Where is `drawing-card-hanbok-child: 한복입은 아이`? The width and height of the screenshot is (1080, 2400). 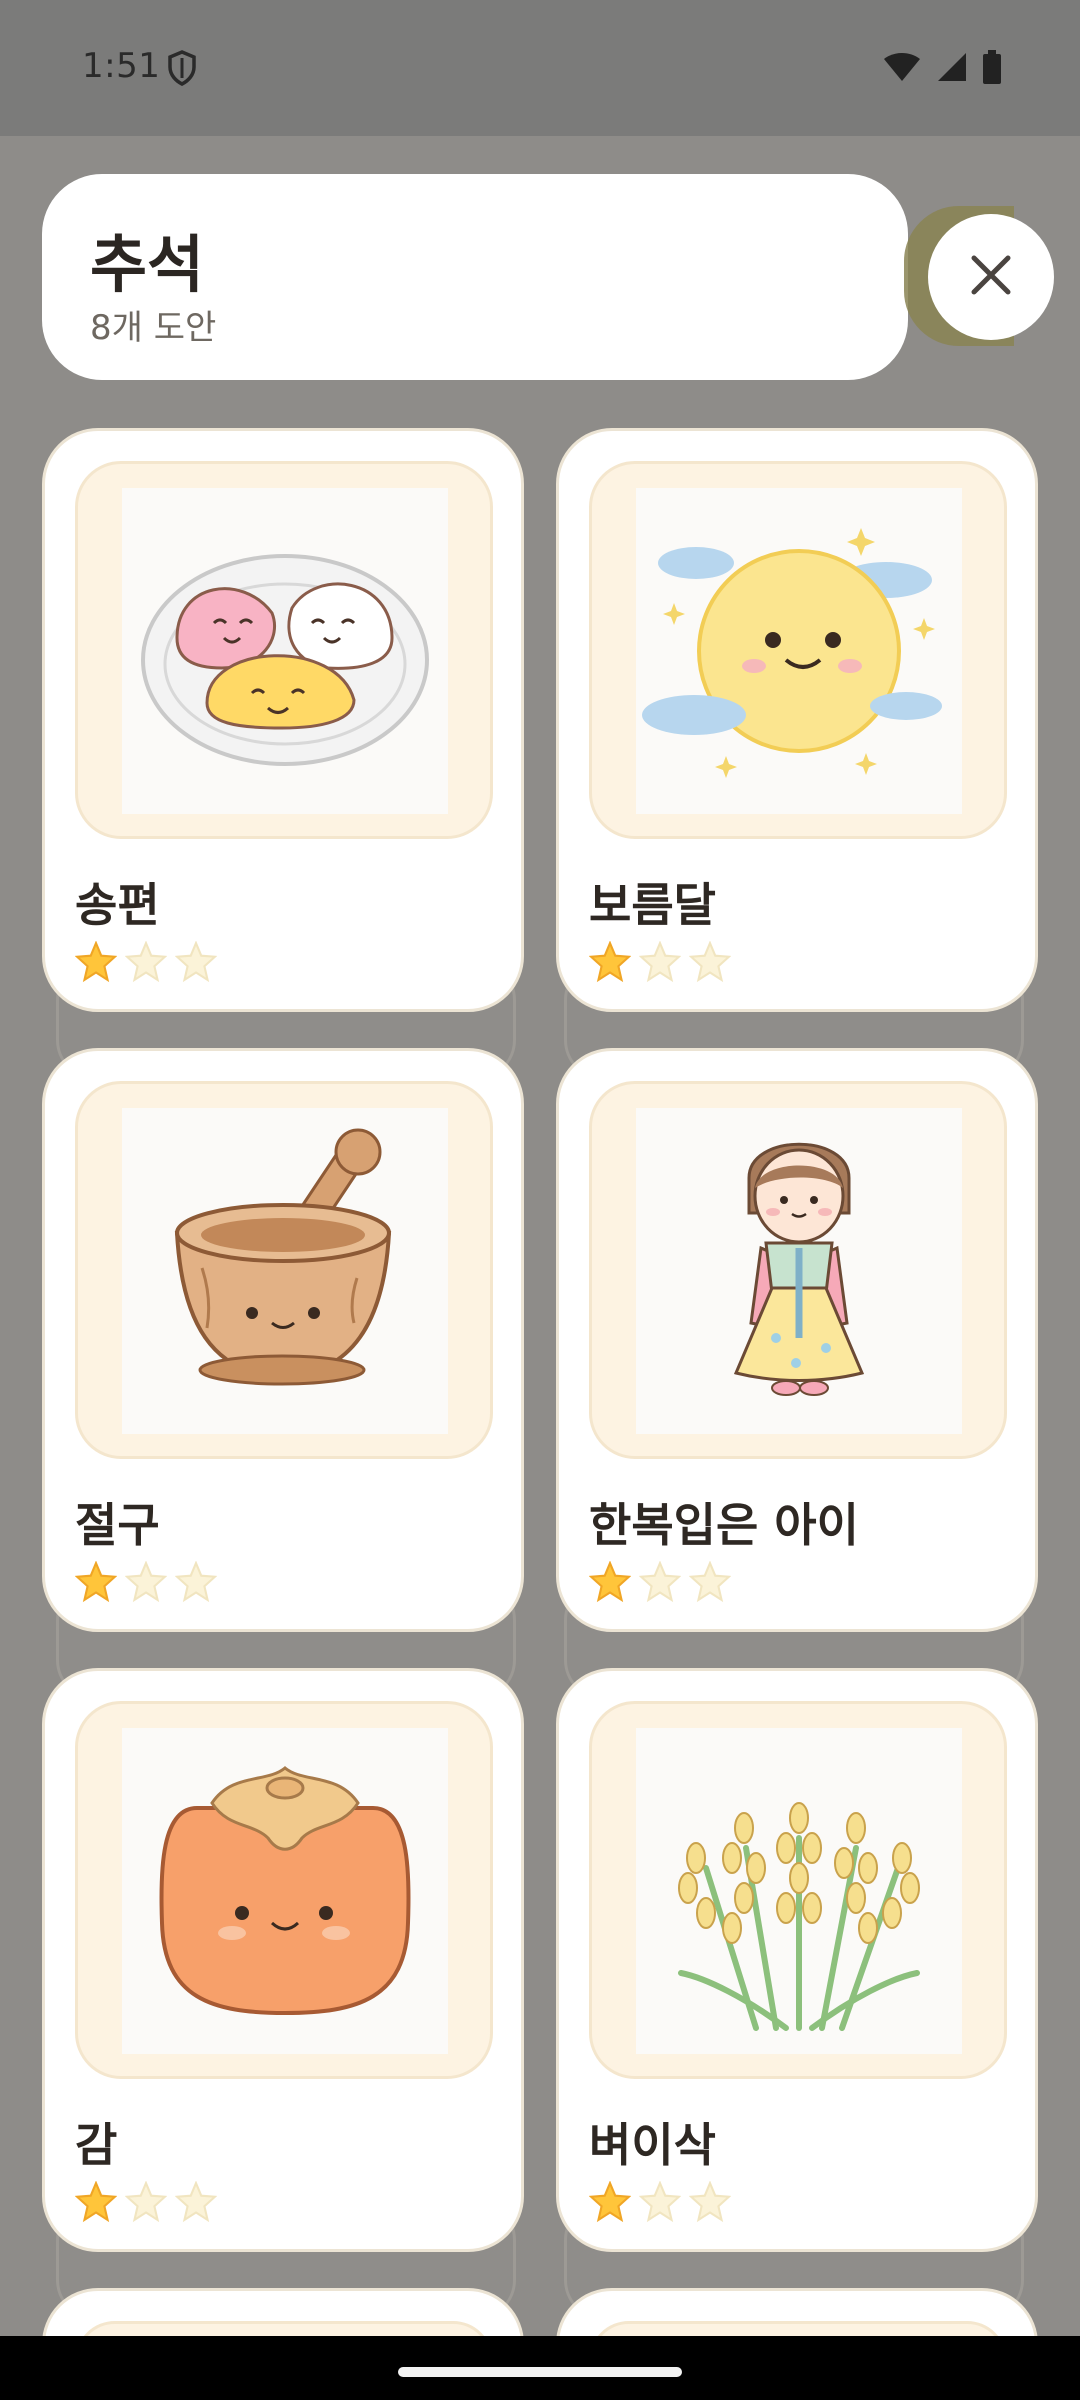 drawing-card-hanbok-child: 한복입은 아이 is located at coordinates (797, 1340).